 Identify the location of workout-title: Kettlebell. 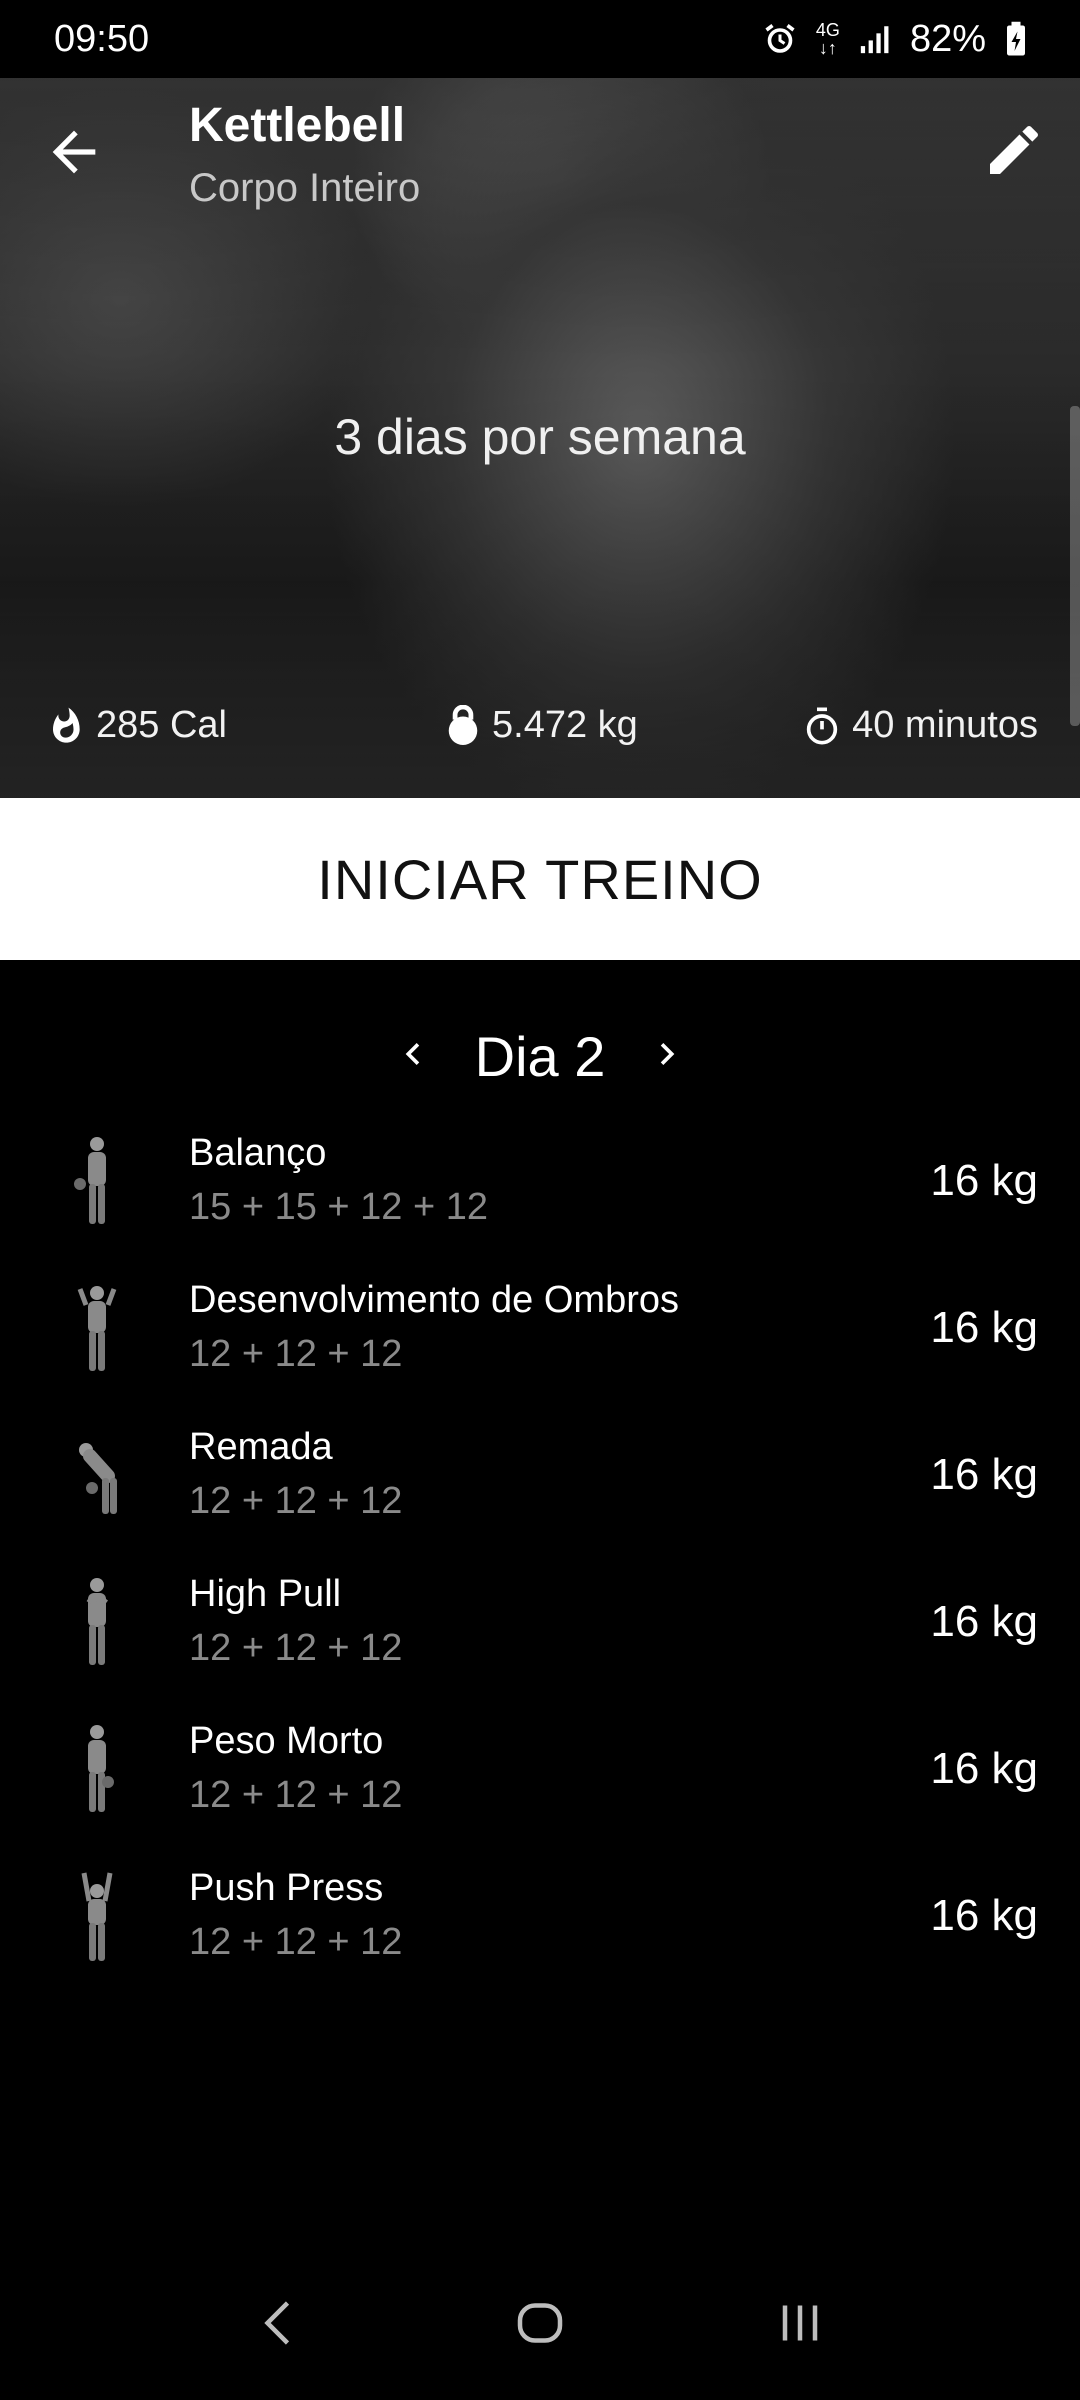
(297, 125).